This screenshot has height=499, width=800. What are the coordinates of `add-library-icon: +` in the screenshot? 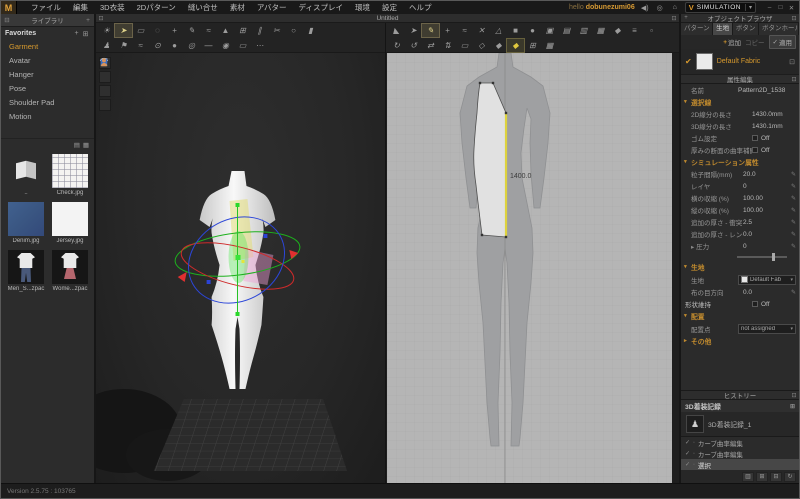 It's located at (88, 20).